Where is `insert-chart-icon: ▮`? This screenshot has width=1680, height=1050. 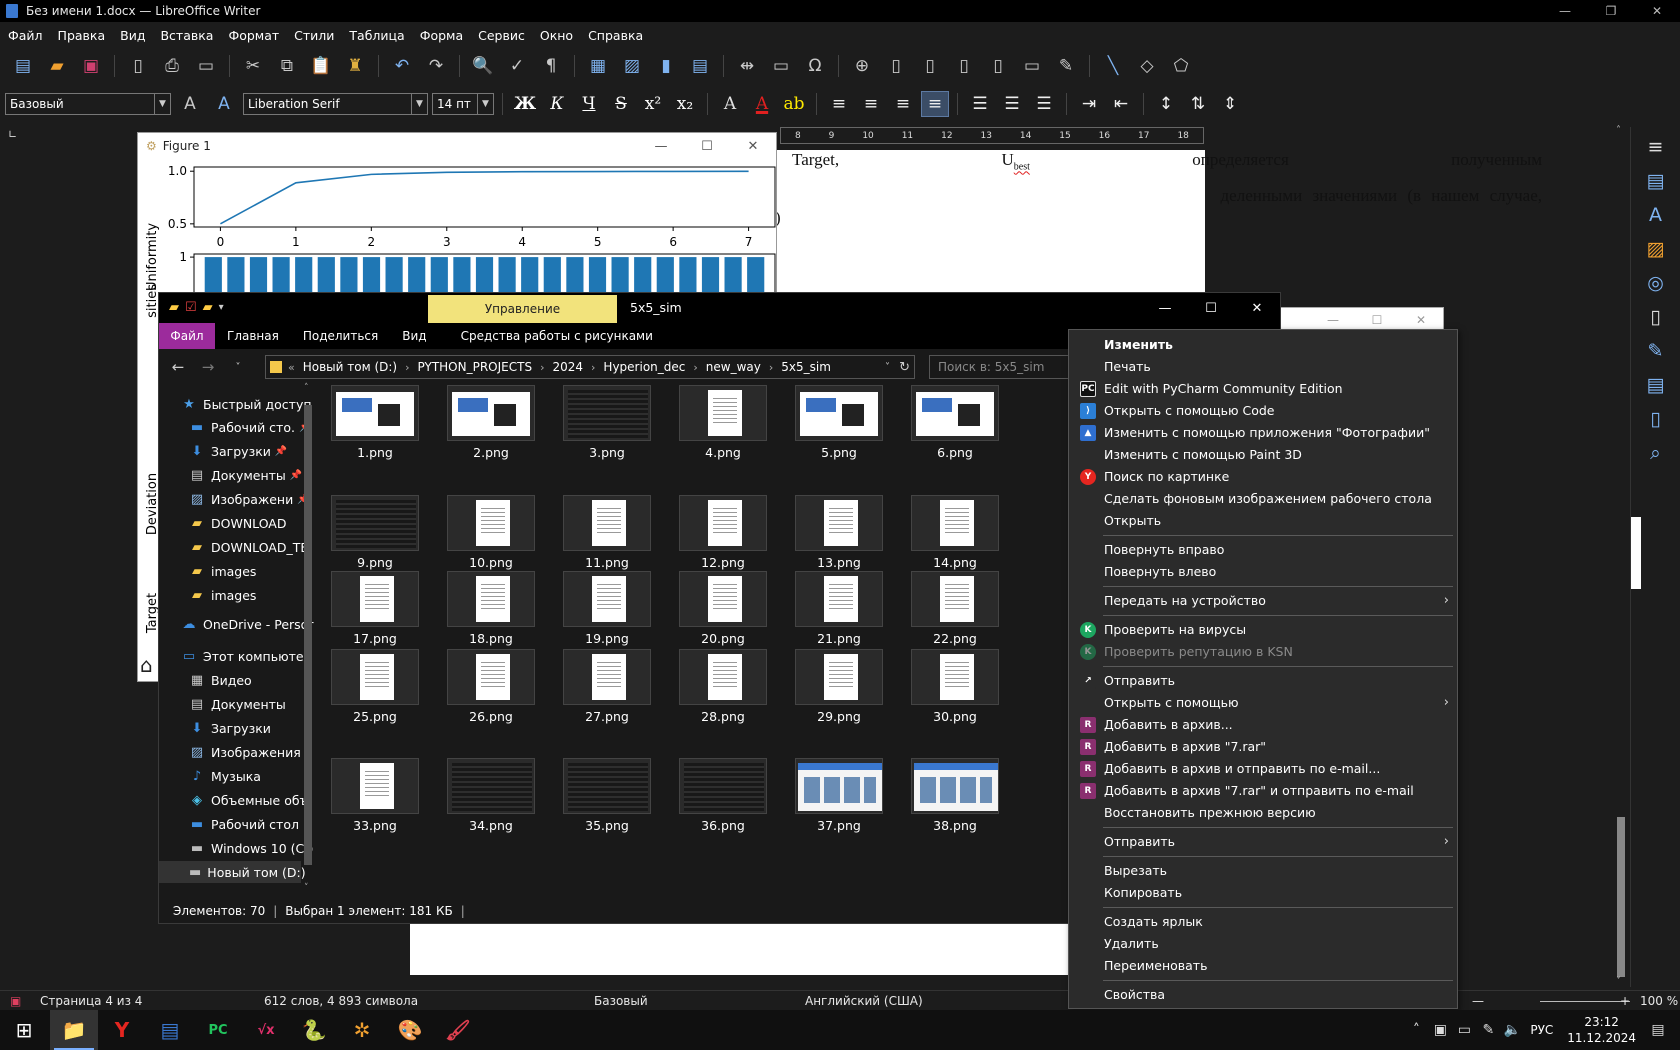 insert-chart-icon: ▮ is located at coordinates (666, 66).